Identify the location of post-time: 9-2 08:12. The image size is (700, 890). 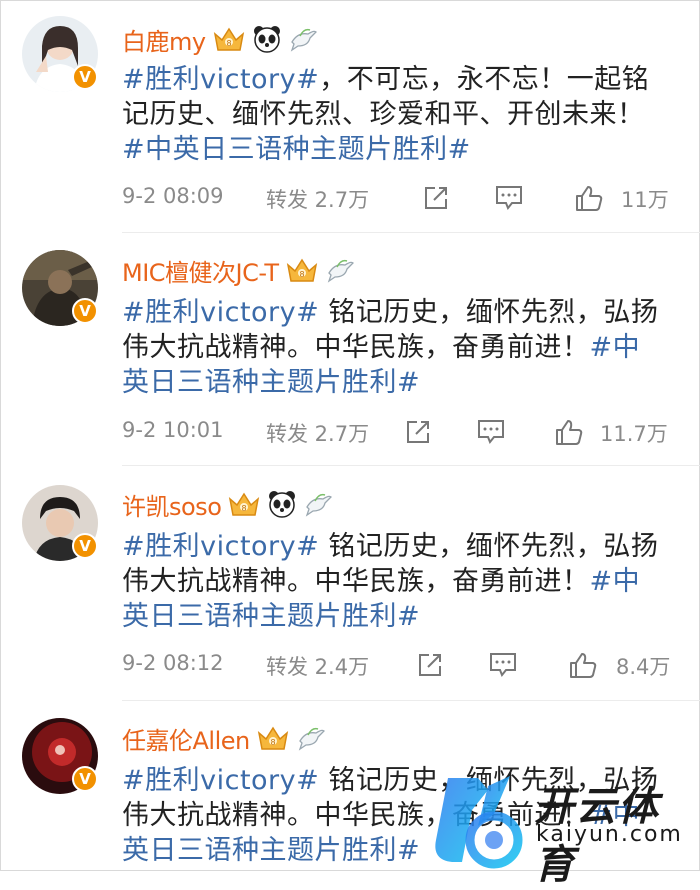
(173, 663).